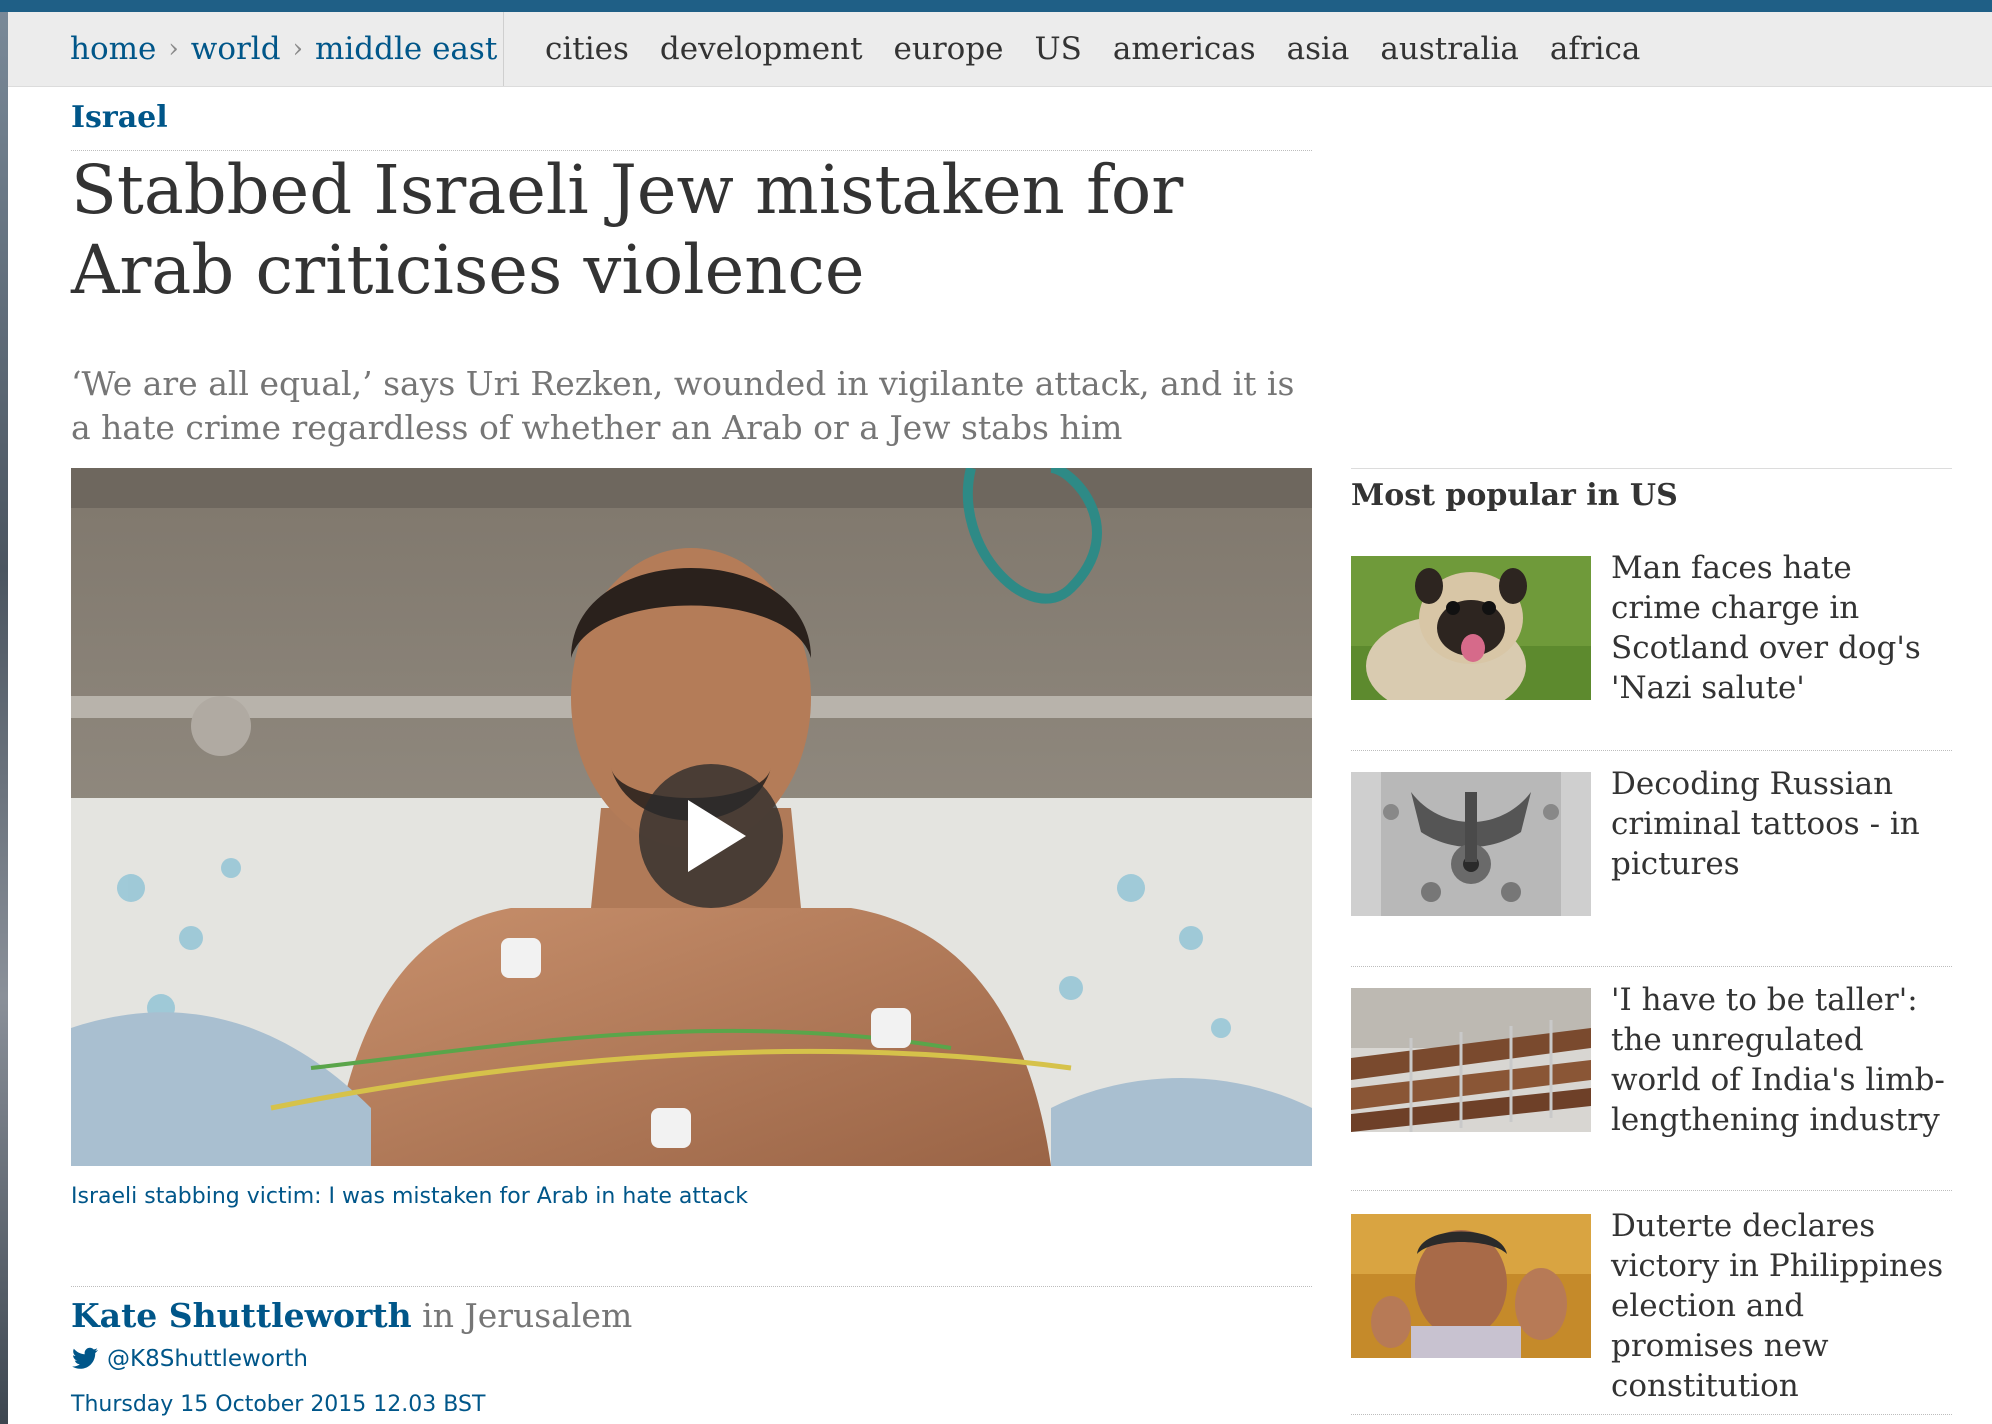  Describe the element at coordinates (1471, 844) in the screenshot. I see `tattoo-photo` at that location.